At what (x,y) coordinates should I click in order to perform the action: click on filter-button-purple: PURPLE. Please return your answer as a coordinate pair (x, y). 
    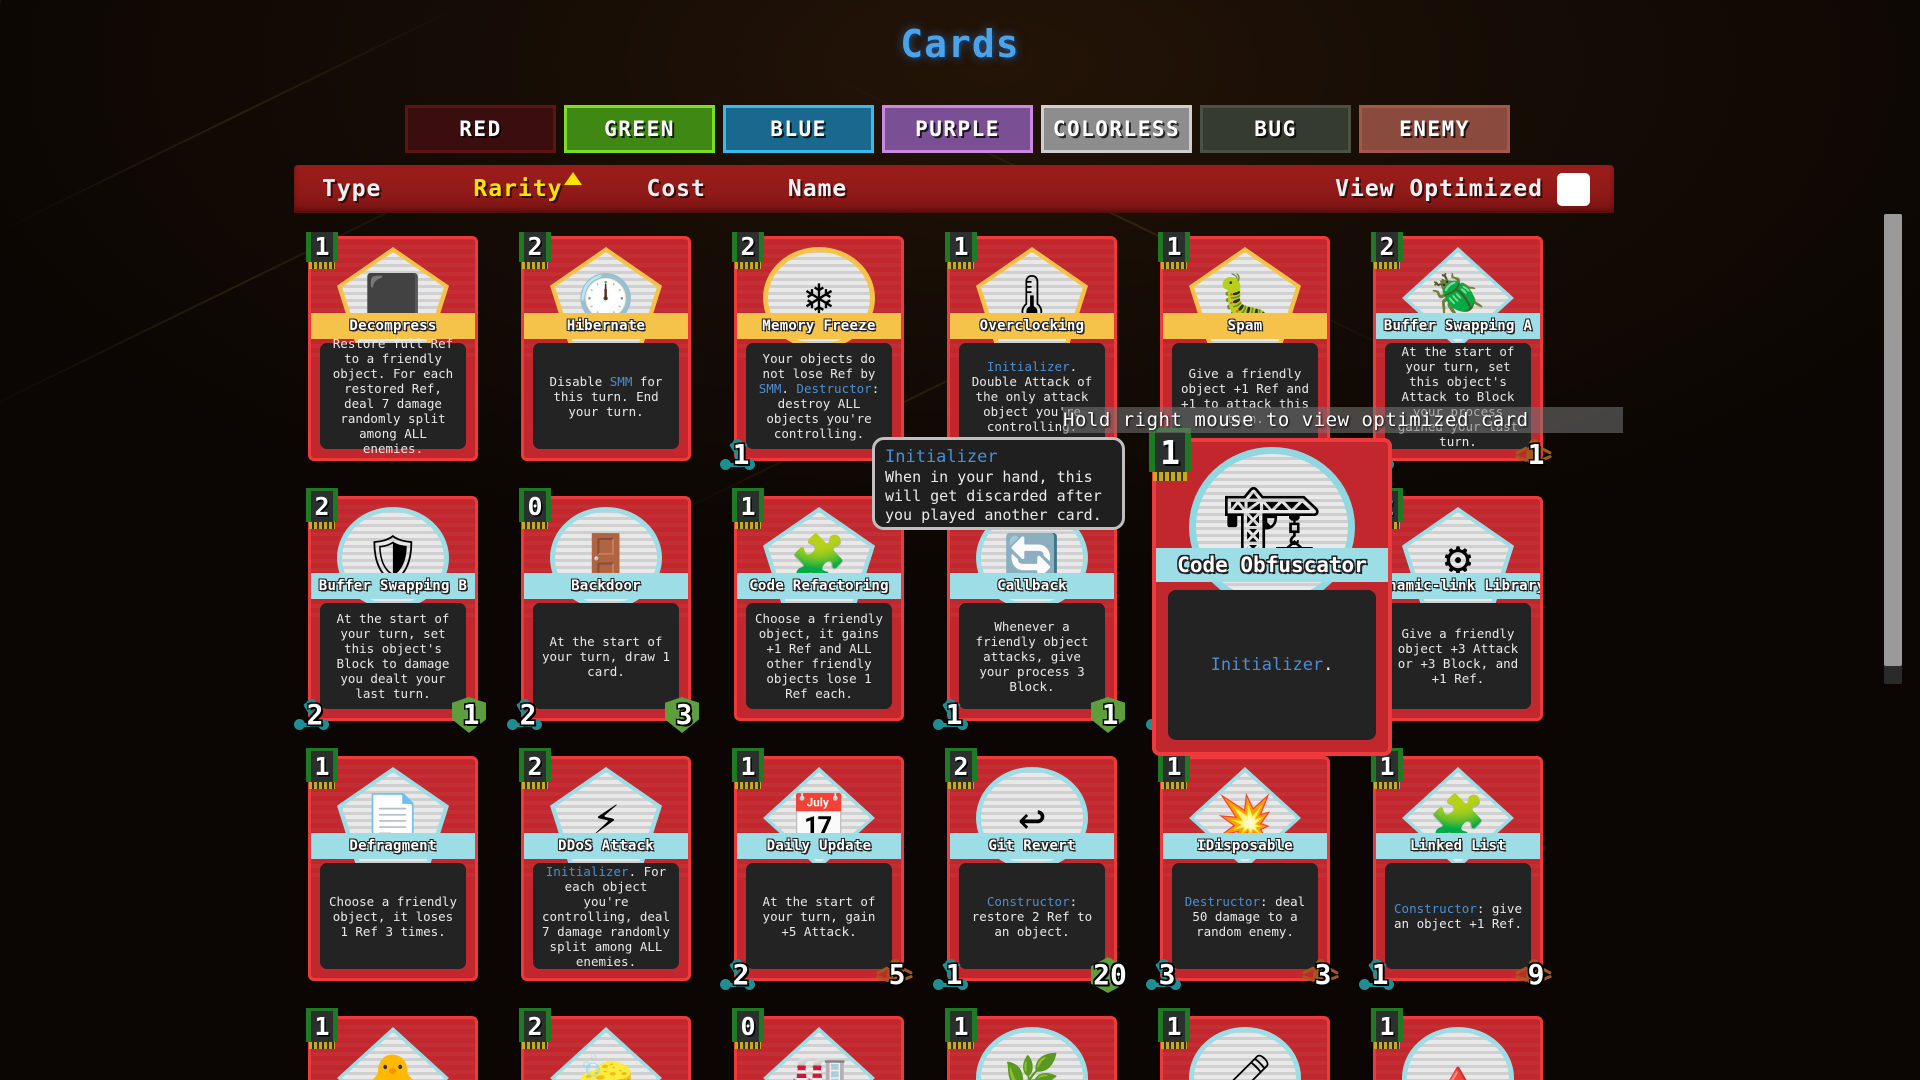
    Looking at the image, I should click on (957, 129).